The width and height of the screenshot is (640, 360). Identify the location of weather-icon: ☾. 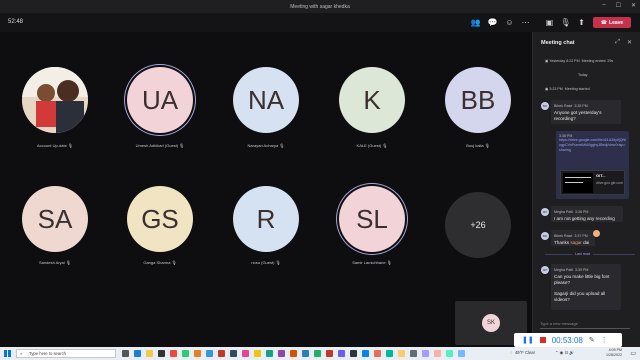
(512, 352).